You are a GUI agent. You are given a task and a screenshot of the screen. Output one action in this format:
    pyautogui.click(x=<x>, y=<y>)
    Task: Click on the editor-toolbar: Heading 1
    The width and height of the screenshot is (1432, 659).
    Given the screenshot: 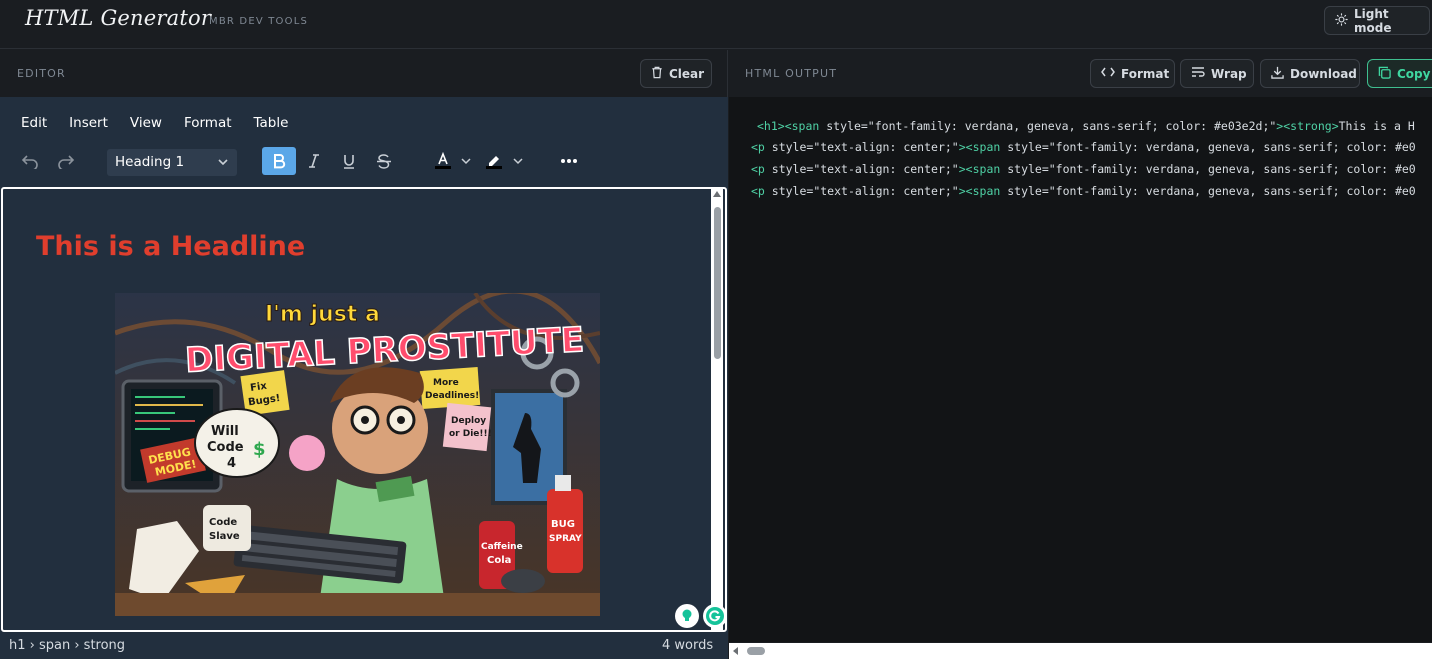 What is the action you would take?
    pyautogui.click(x=364, y=163)
    